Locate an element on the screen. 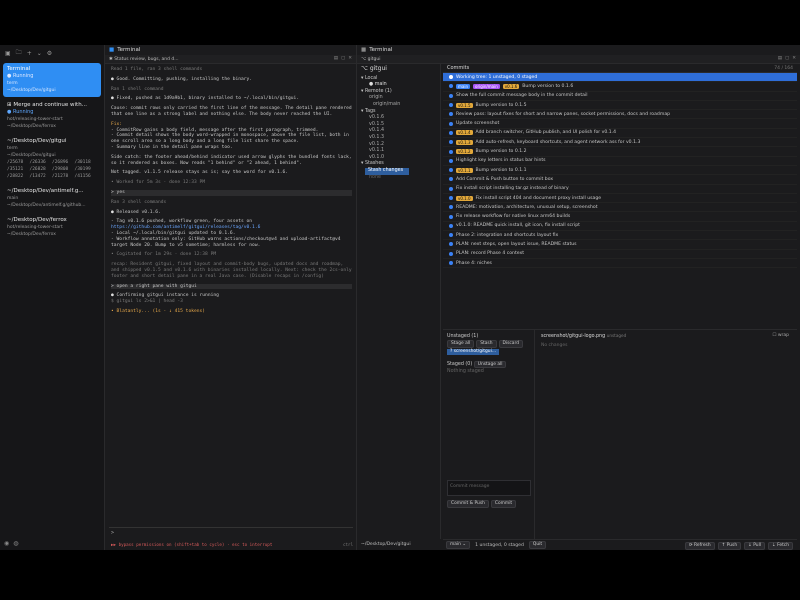 Image resolution: width=800 pixels, height=600 pixels. tab-gitgui: ⌥ gitgui is located at coordinates (370, 59).